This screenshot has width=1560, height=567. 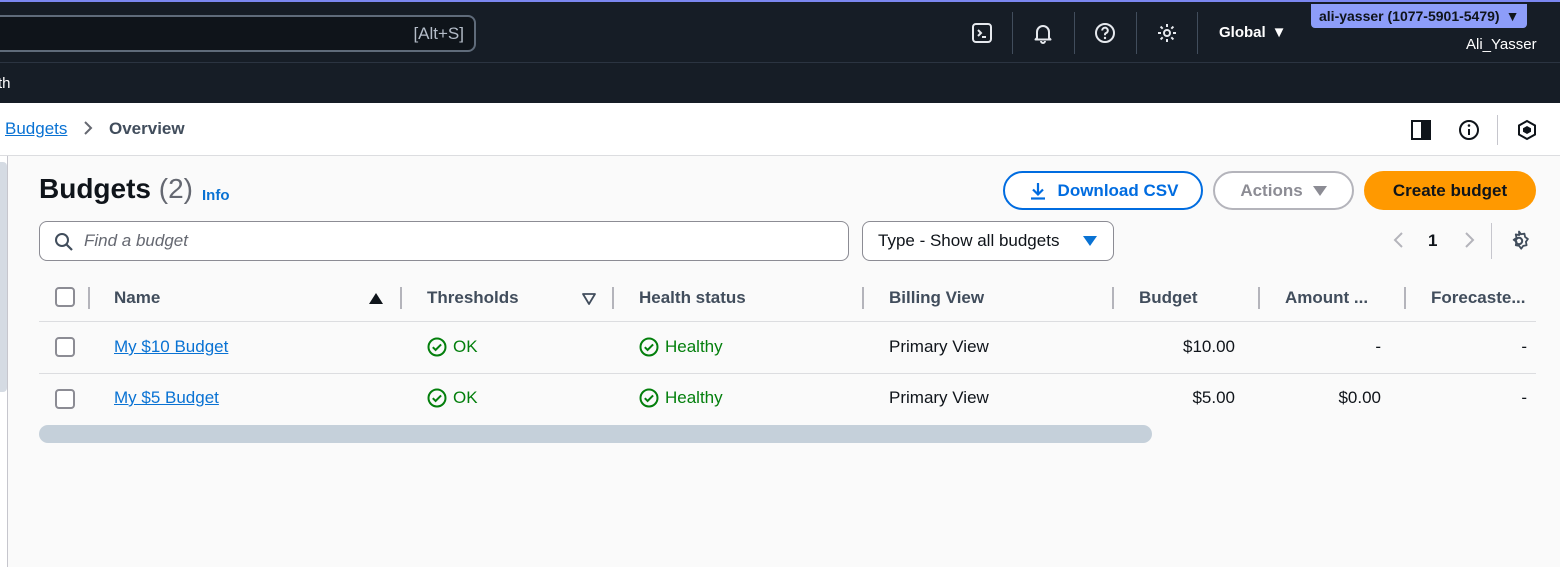 I want to click on table-header-divider, so click(x=787, y=321).